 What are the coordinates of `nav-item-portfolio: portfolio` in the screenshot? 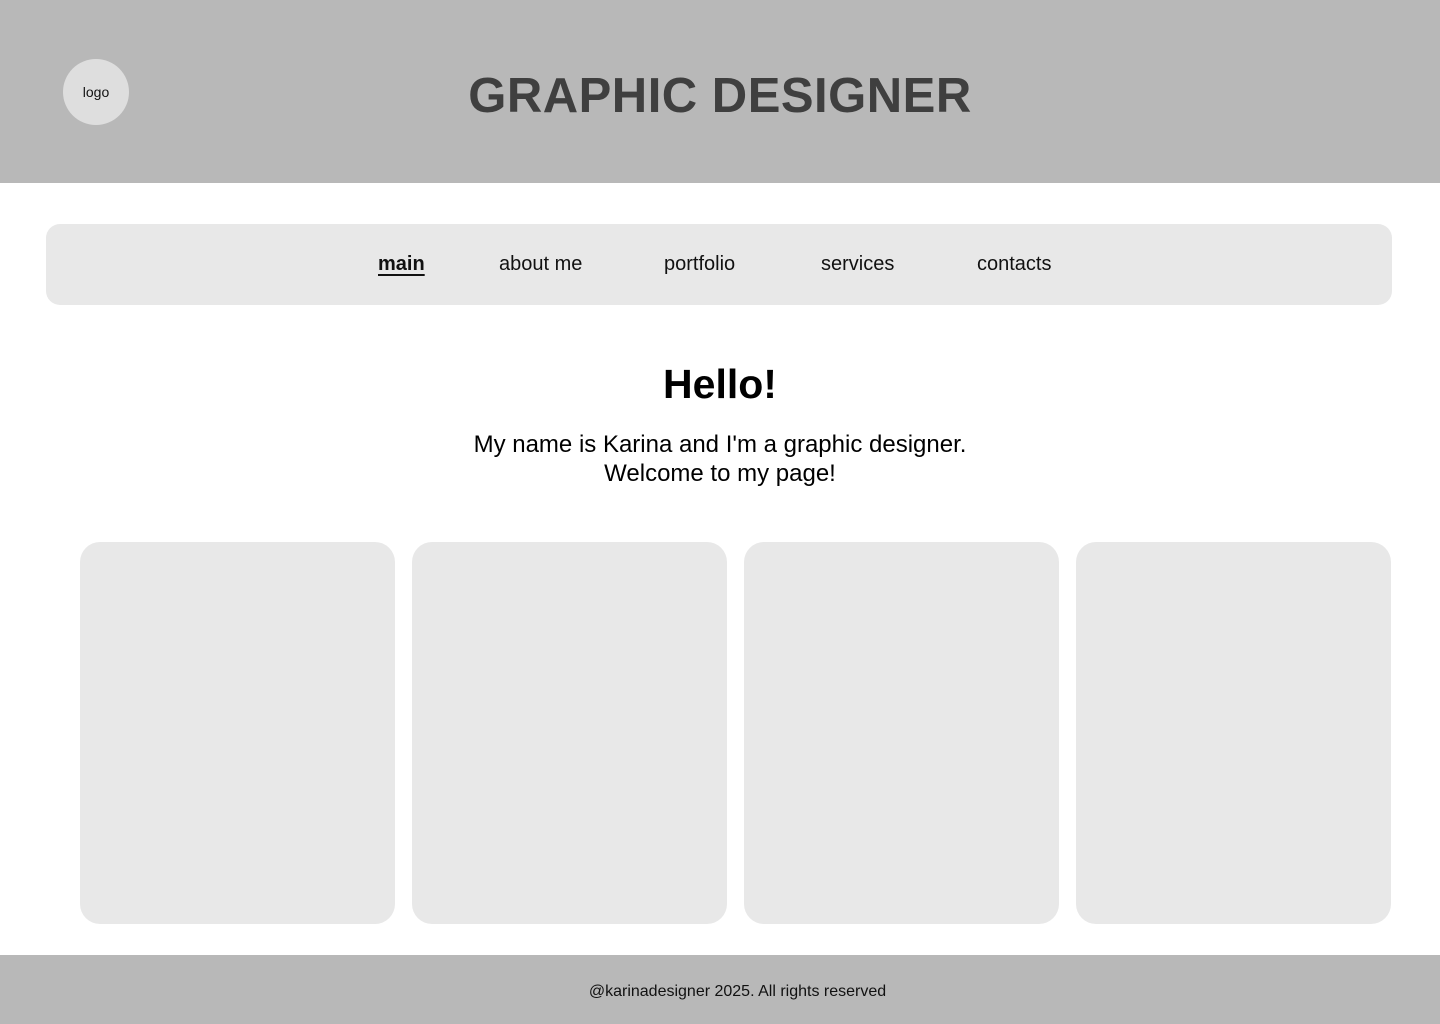 It's located at (699, 264).